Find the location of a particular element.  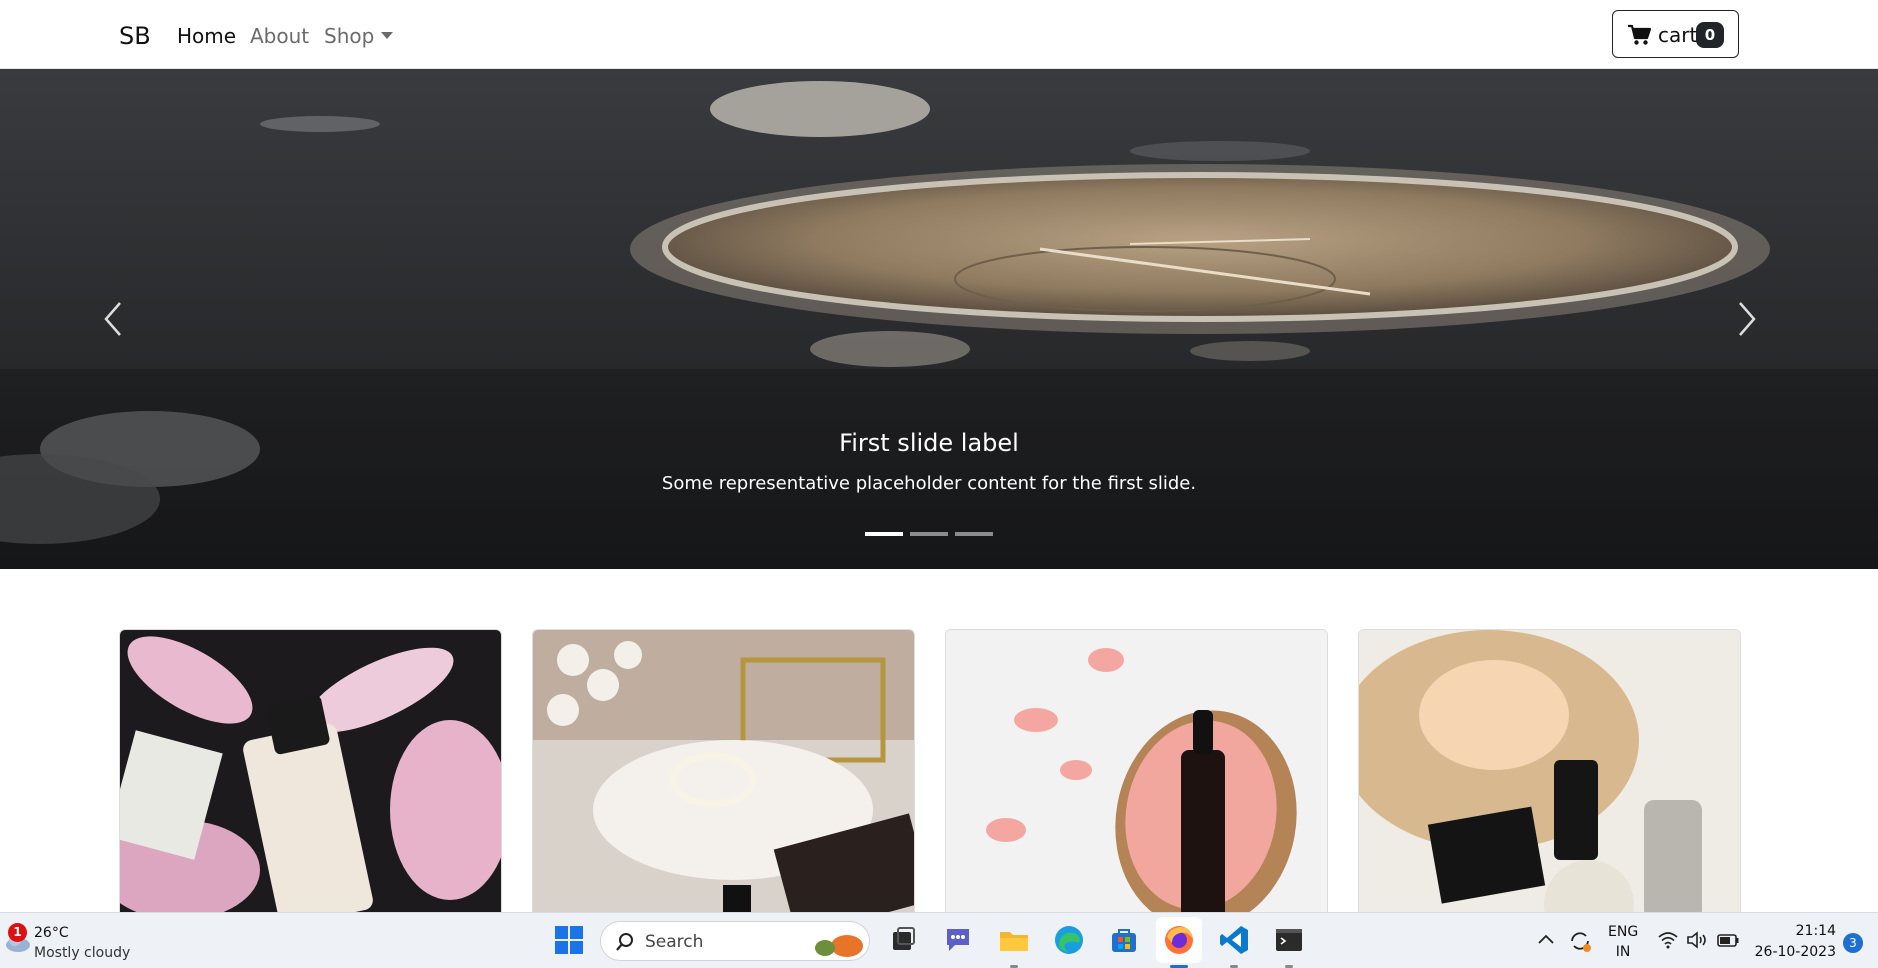

microsoft-store-icon is located at coordinates (1124, 940).